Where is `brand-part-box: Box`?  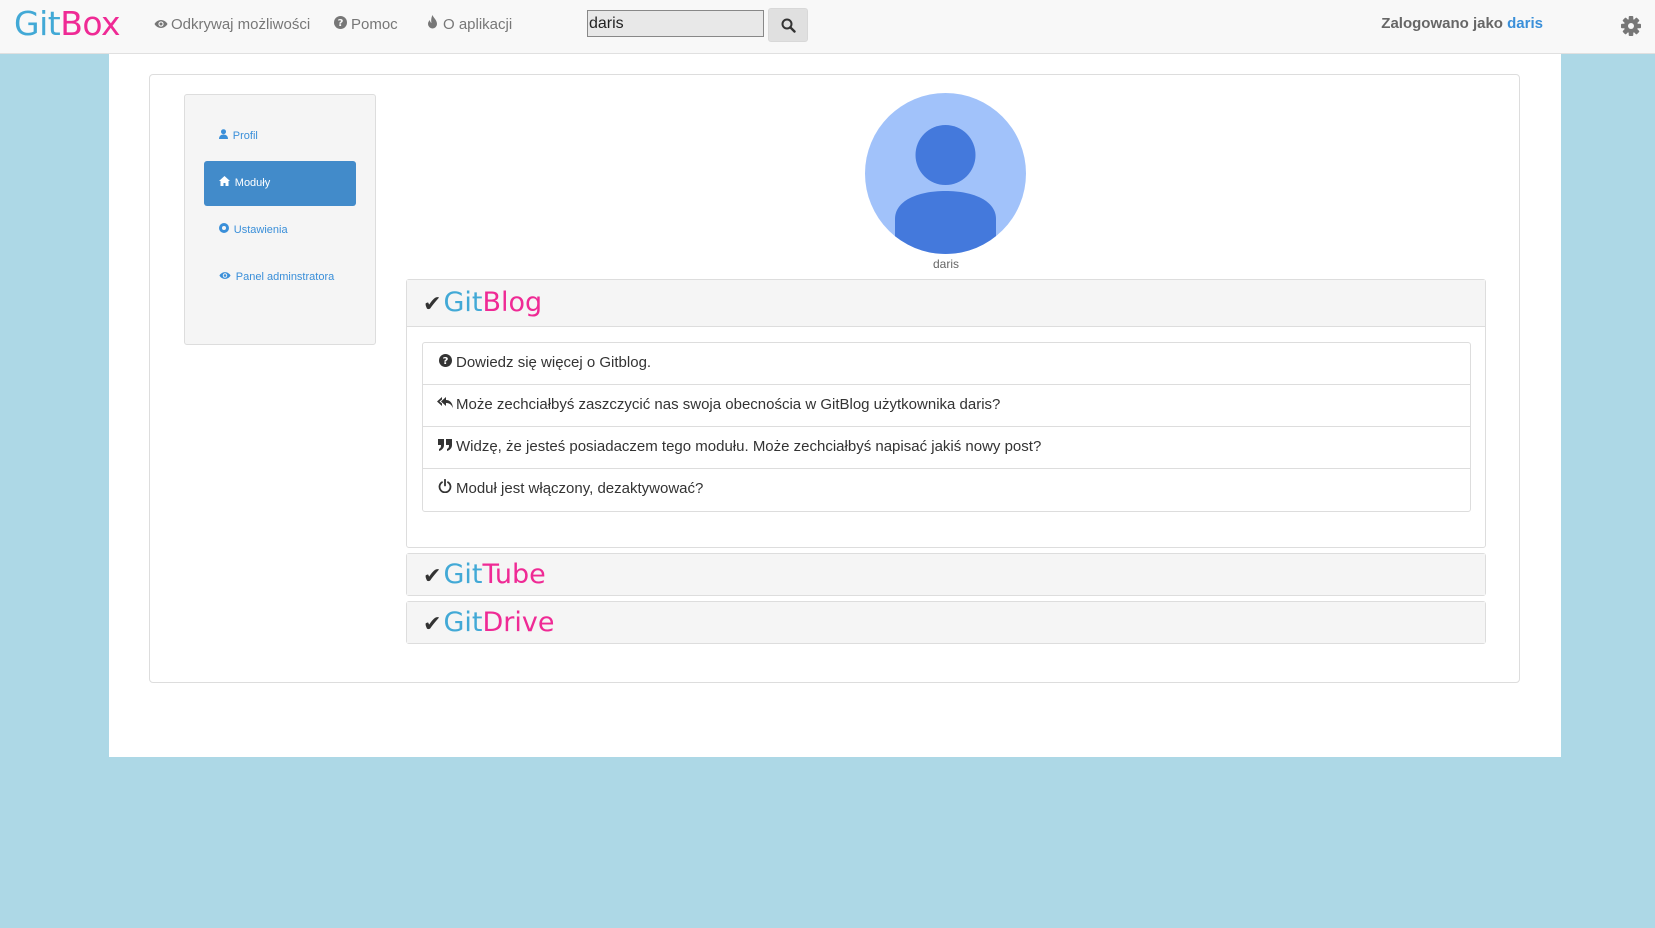
brand-part-box: Box is located at coordinates (90, 23).